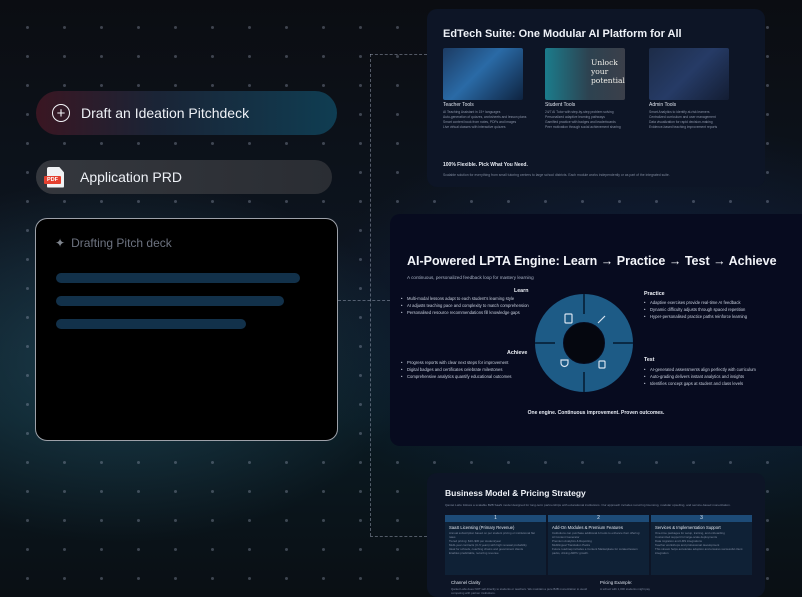 This screenshot has height=597, width=802. I want to click on ring-center, so click(584, 343).